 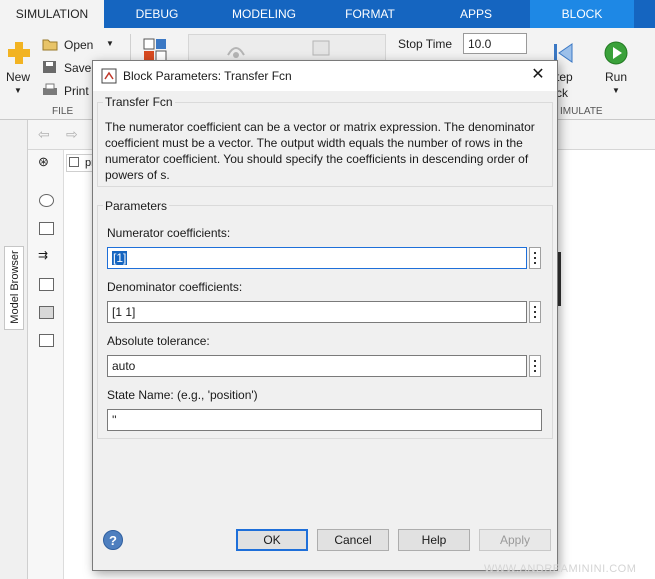 What do you see at coordinates (124, 366) in the screenshot?
I see `absolute-tolerance-value: auto` at bounding box center [124, 366].